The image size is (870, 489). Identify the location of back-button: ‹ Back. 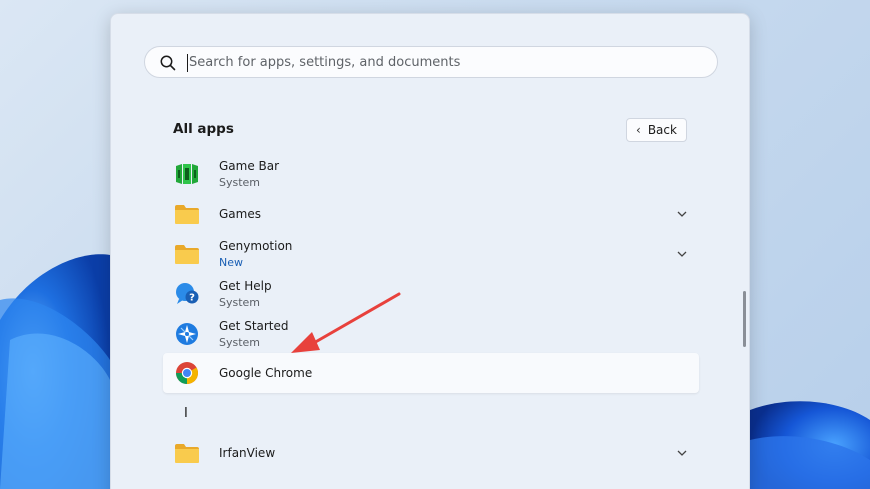
(656, 130).